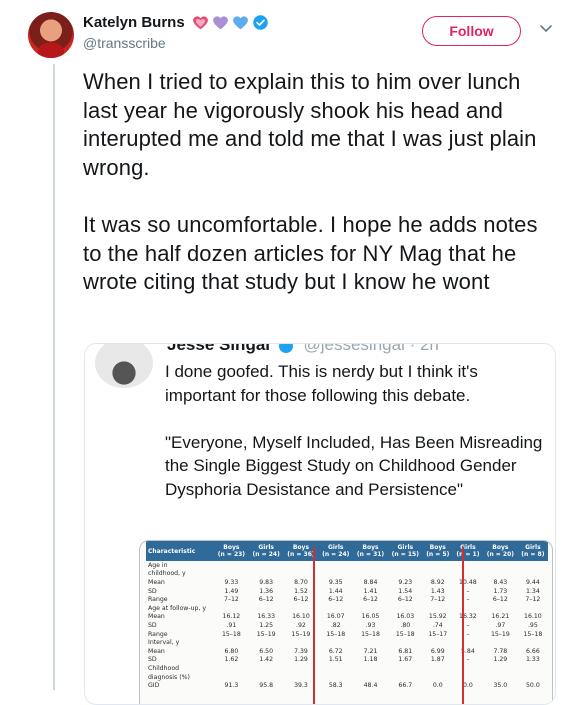 The image size is (573, 705). I want to click on follow-button: Follow, so click(471, 31).